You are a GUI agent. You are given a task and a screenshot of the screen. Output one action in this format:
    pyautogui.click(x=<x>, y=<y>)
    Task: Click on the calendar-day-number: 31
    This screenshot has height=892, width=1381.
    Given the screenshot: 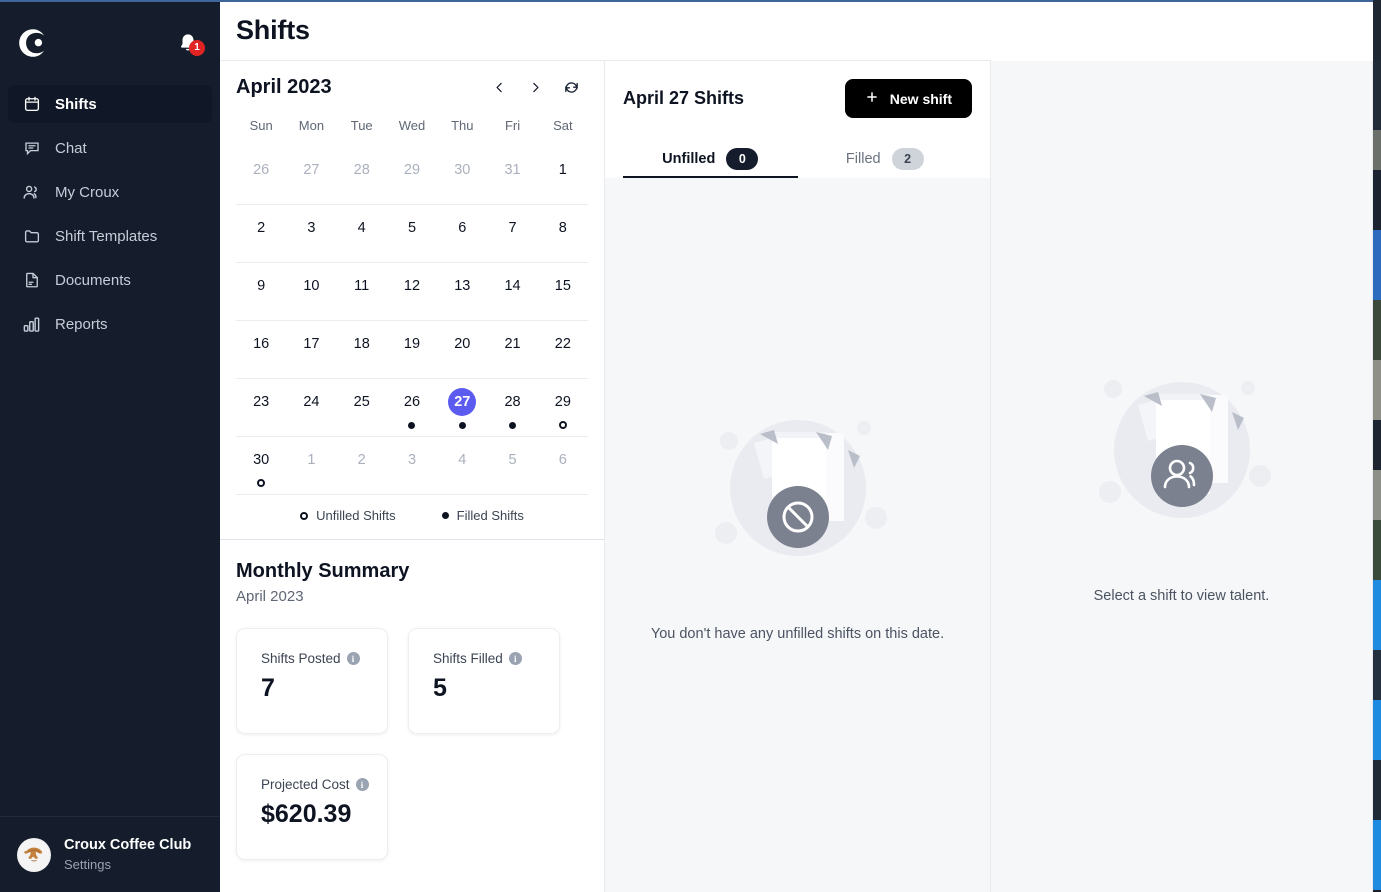 What is the action you would take?
    pyautogui.click(x=513, y=170)
    